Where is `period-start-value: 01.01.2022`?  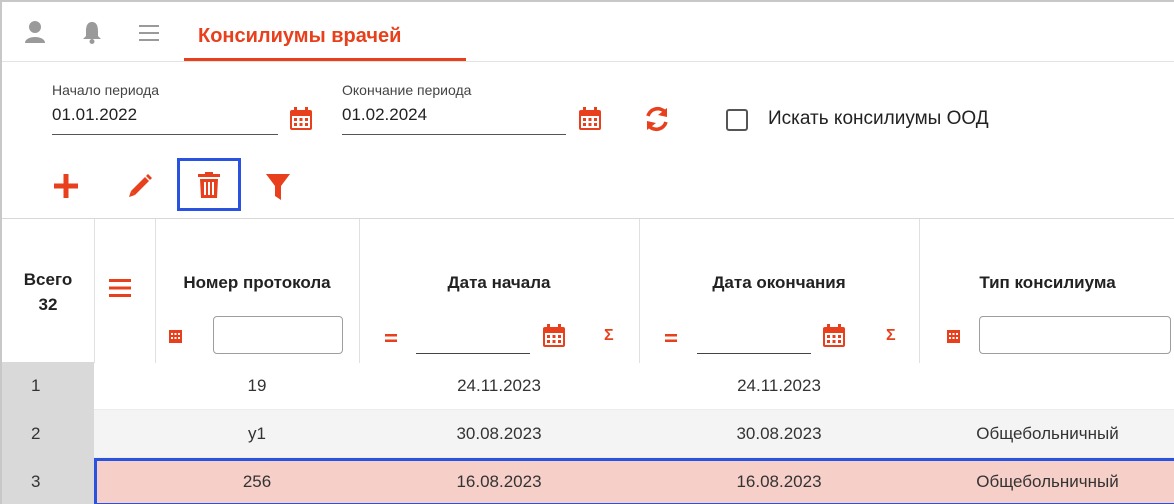
period-start-value: 01.01.2022 is located at coordinates (94, 115).